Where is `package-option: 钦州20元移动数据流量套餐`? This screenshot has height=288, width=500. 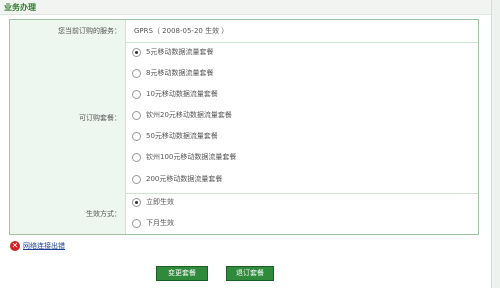
package-option: 钦州20元移动数据流量套餐 is located at coordinates (182, 115).